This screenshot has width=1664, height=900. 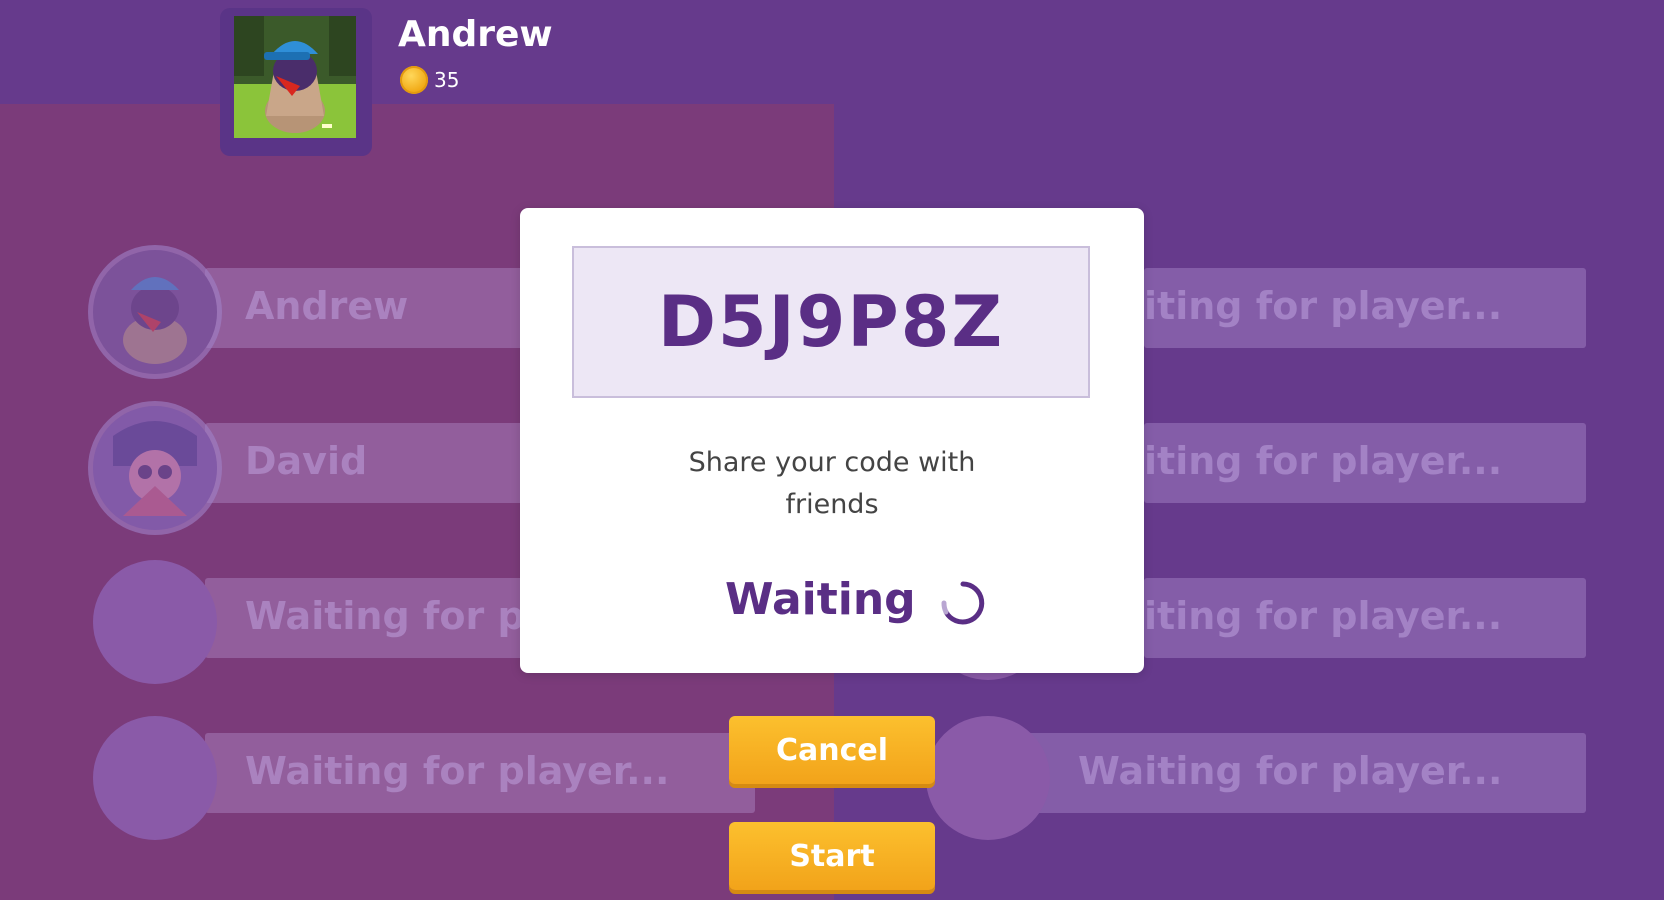 What do you see at coordinates (475, 34) in the screenshot?
I see `profile-name: Andrew` at bounding box center [475, 34].